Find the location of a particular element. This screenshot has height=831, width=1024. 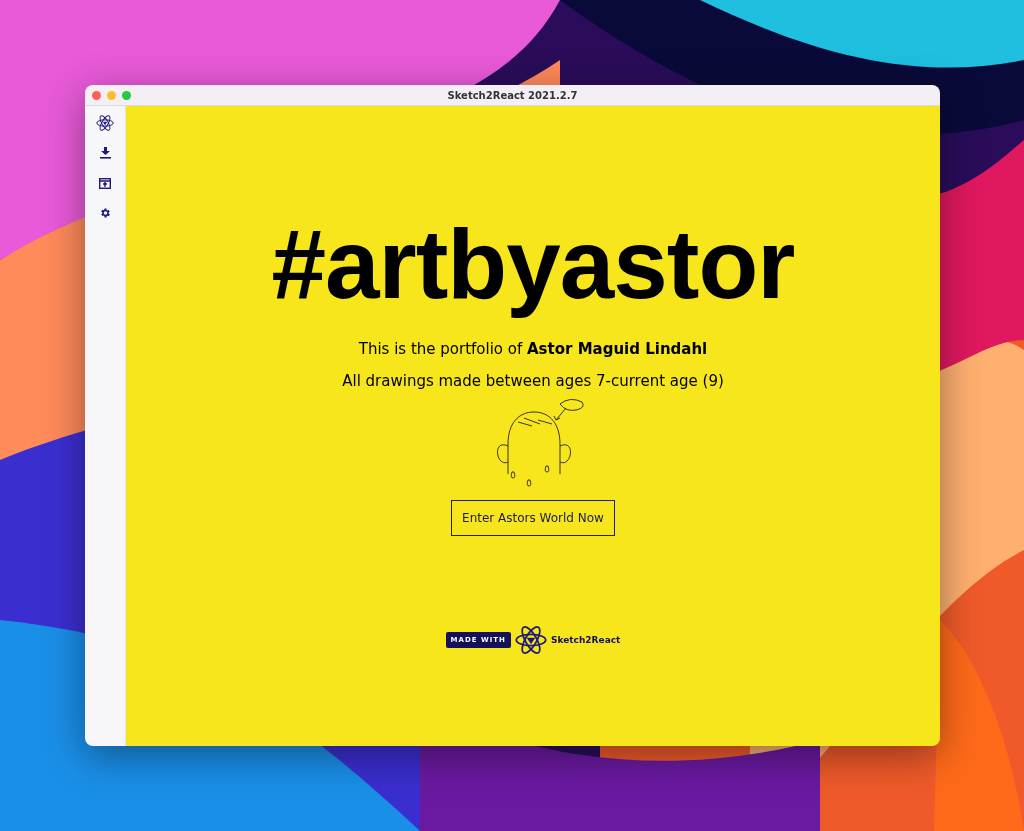

export-icon is located at coordinates (105, 183).